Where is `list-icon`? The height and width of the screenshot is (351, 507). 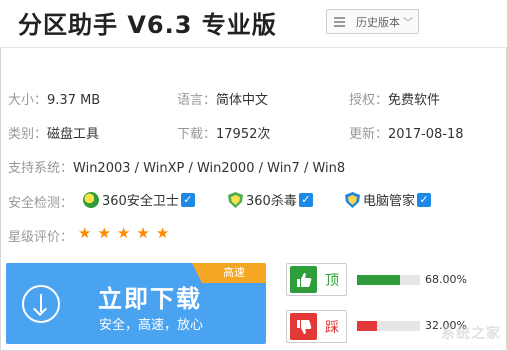 list-icon is located at coordinates (343, 21).